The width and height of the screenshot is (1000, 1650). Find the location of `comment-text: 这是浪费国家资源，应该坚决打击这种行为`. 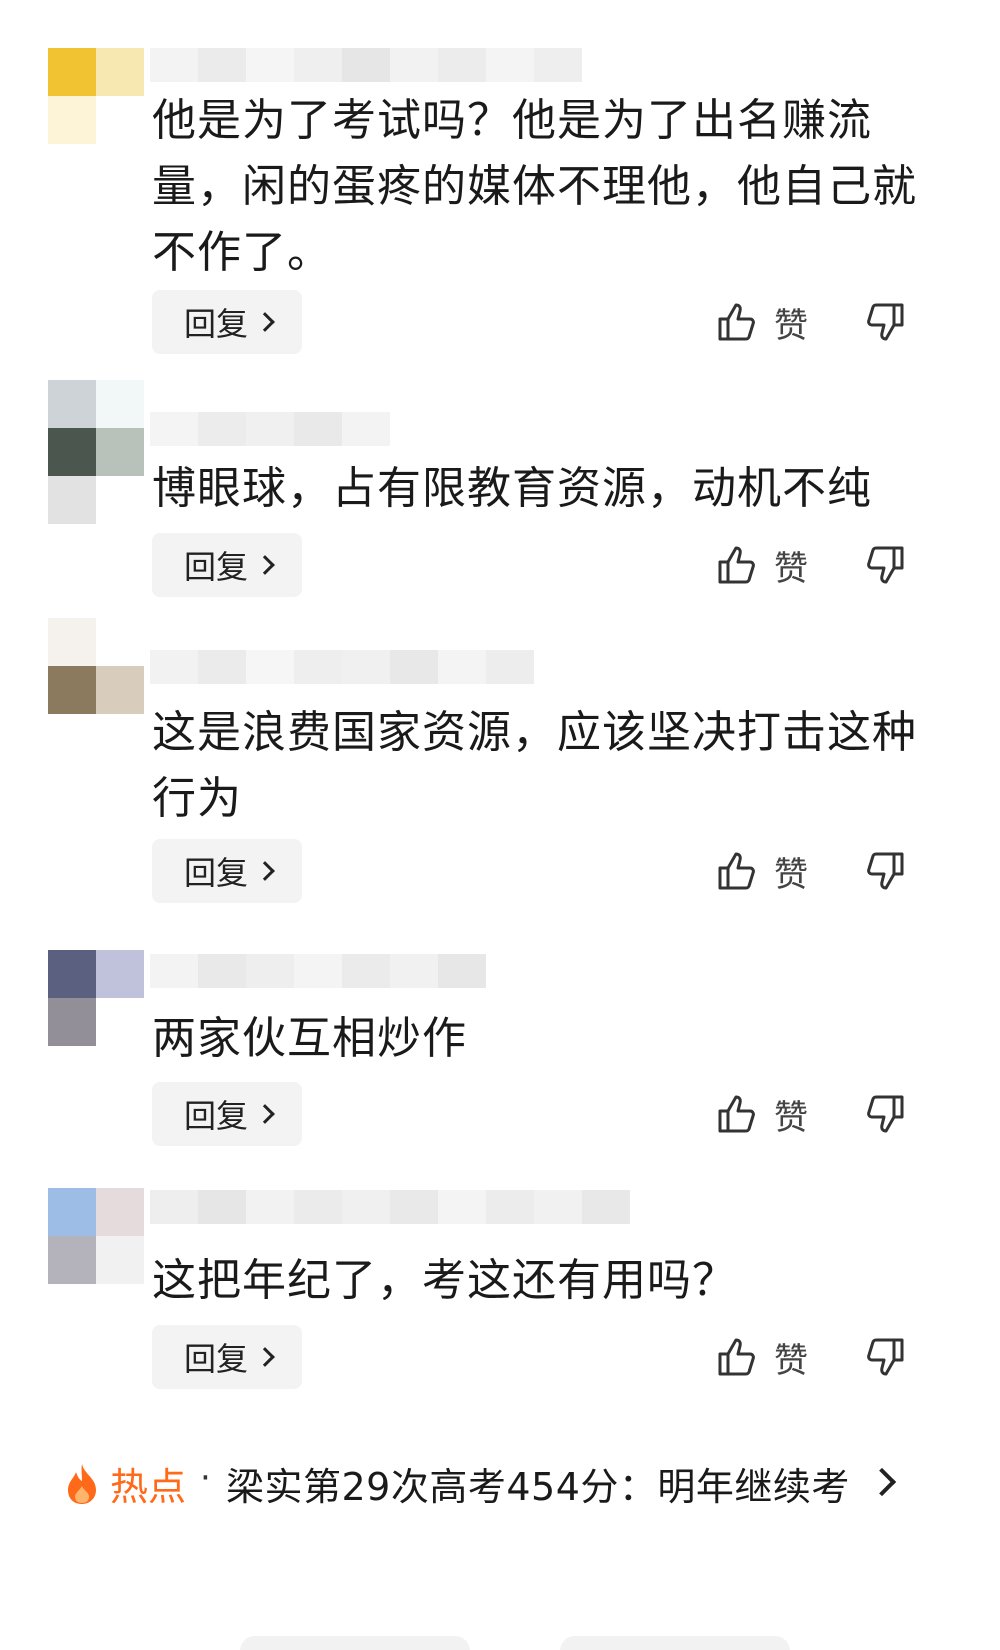

comment-text: 这是浪费国家资源，应该坚决打击这种行为 is located at coordinates (534, 765).